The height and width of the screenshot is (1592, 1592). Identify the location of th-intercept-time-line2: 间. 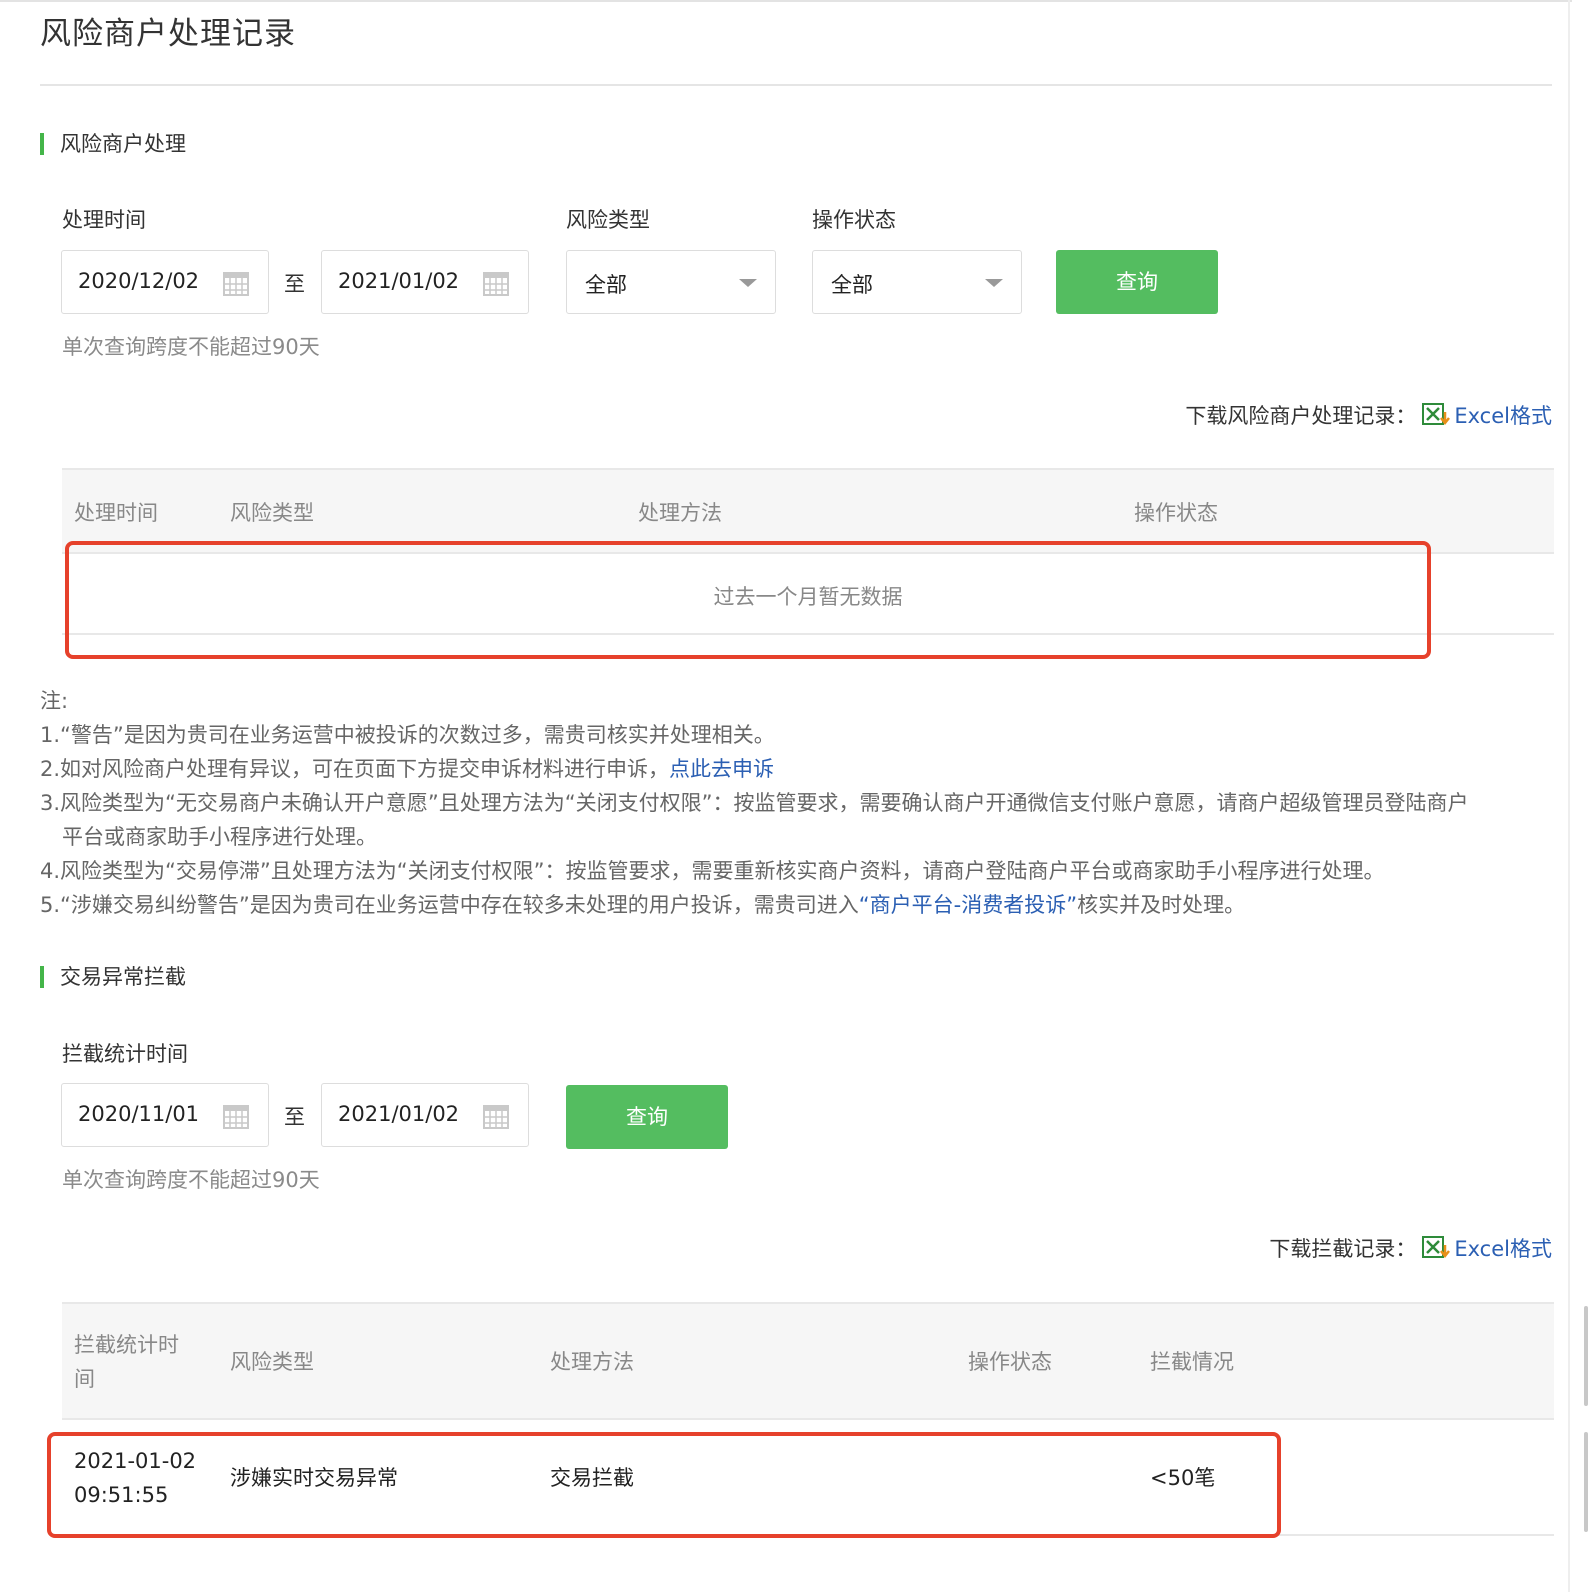
(84, 1379).